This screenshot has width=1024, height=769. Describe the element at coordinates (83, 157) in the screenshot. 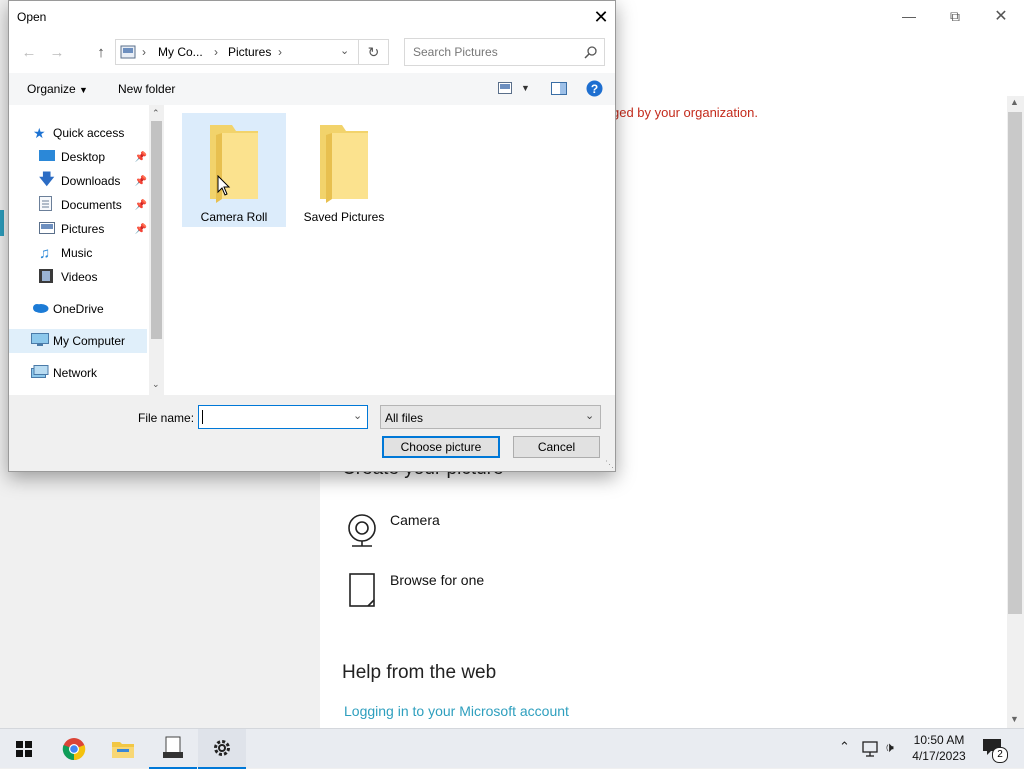

I see `nav-item-label: Desktop` at that location.